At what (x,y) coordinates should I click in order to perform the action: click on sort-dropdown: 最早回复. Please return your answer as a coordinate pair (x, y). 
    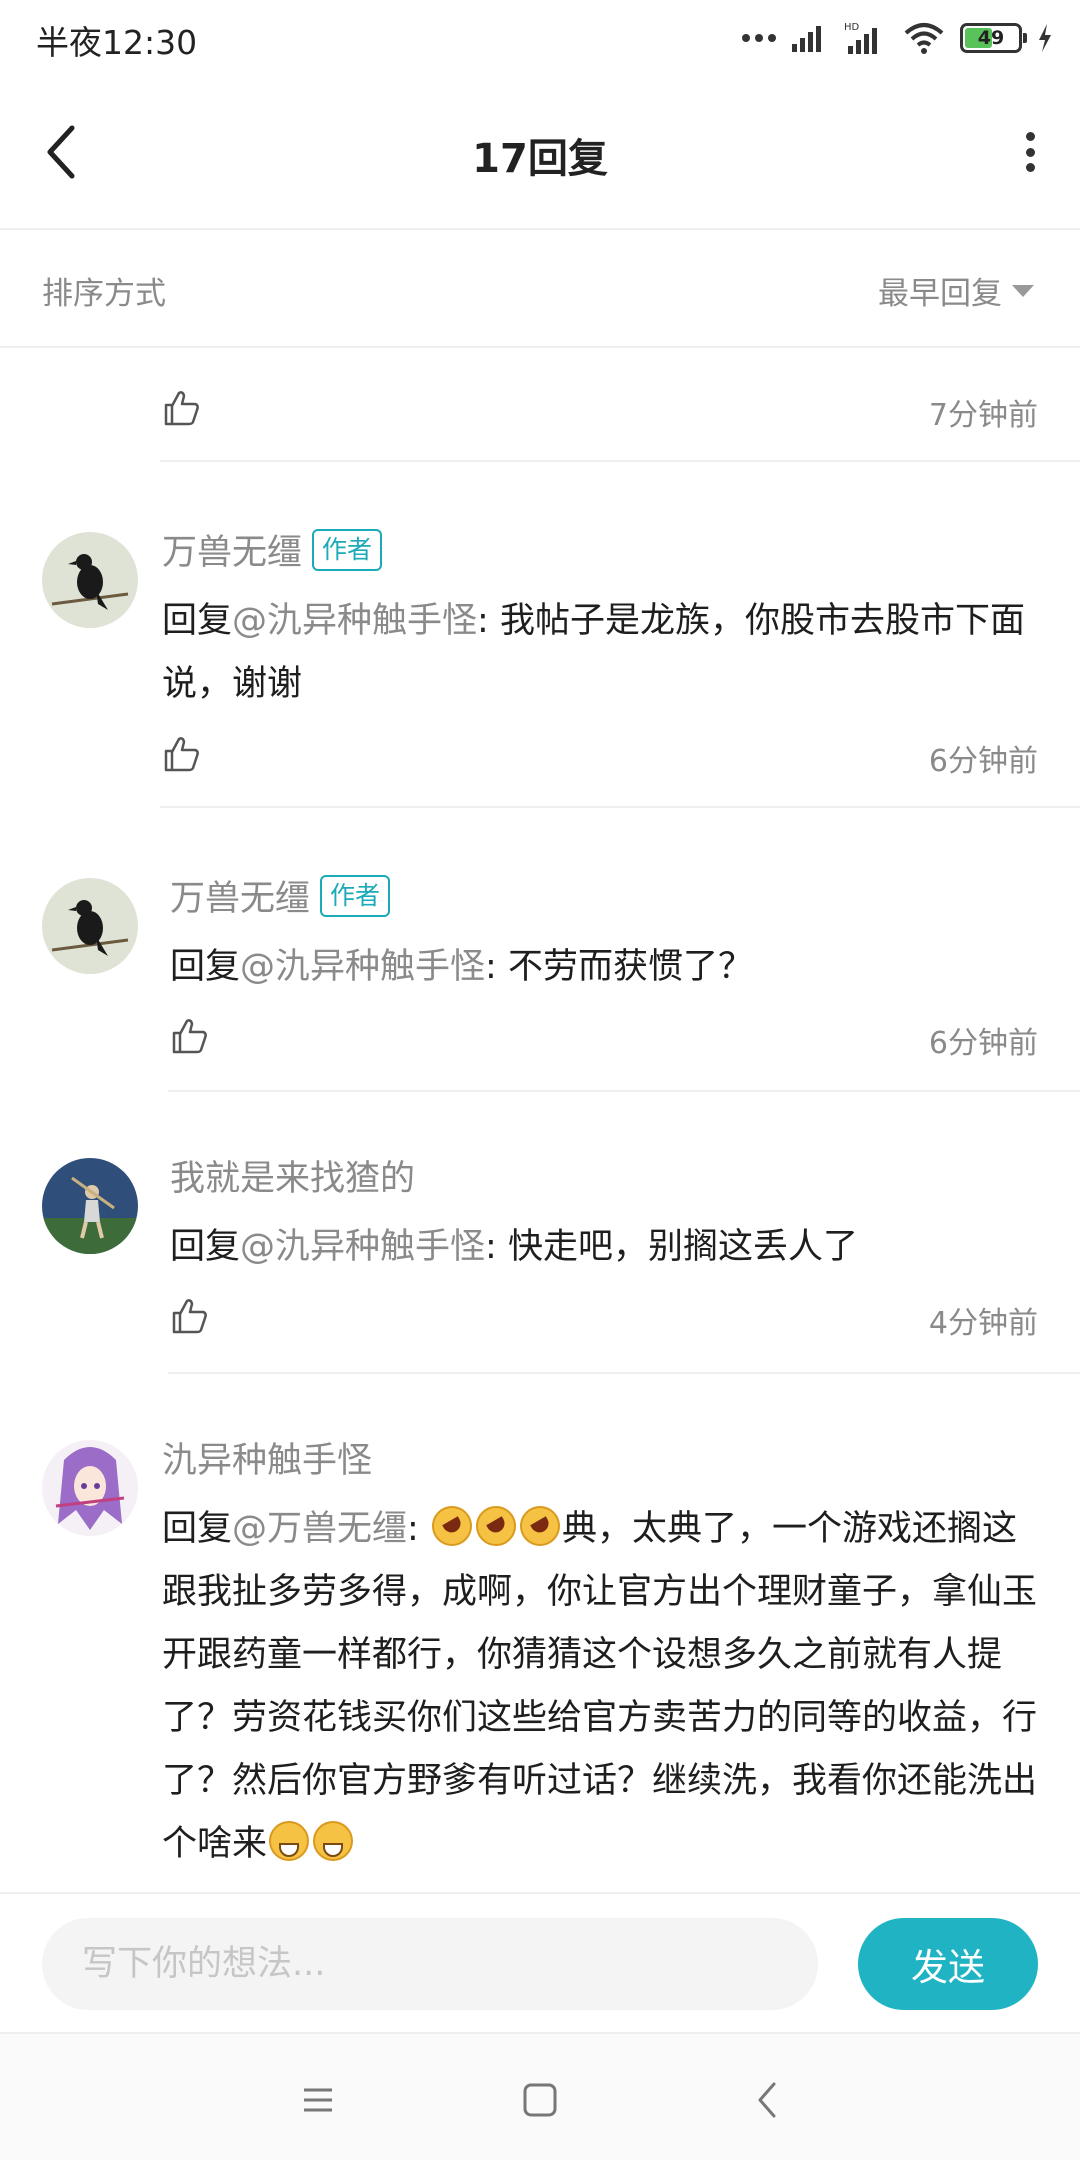
    Looking at the image, I should click on (956, 290).